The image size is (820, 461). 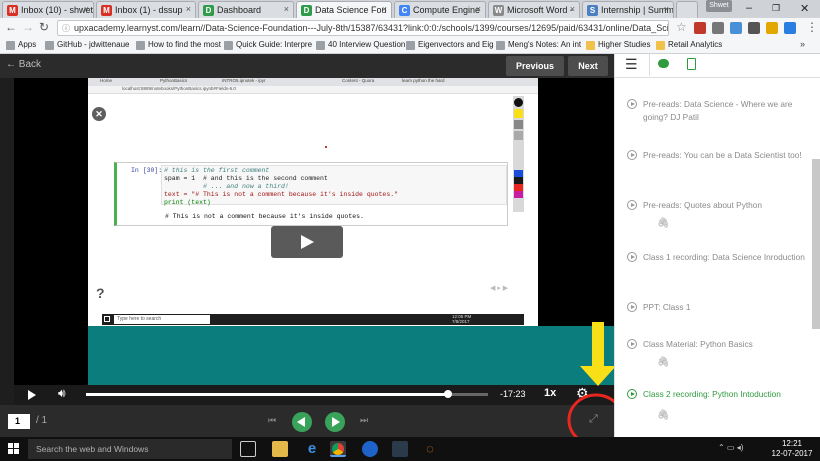 I want to click on next-button: Next, so click(x=588, y=66).